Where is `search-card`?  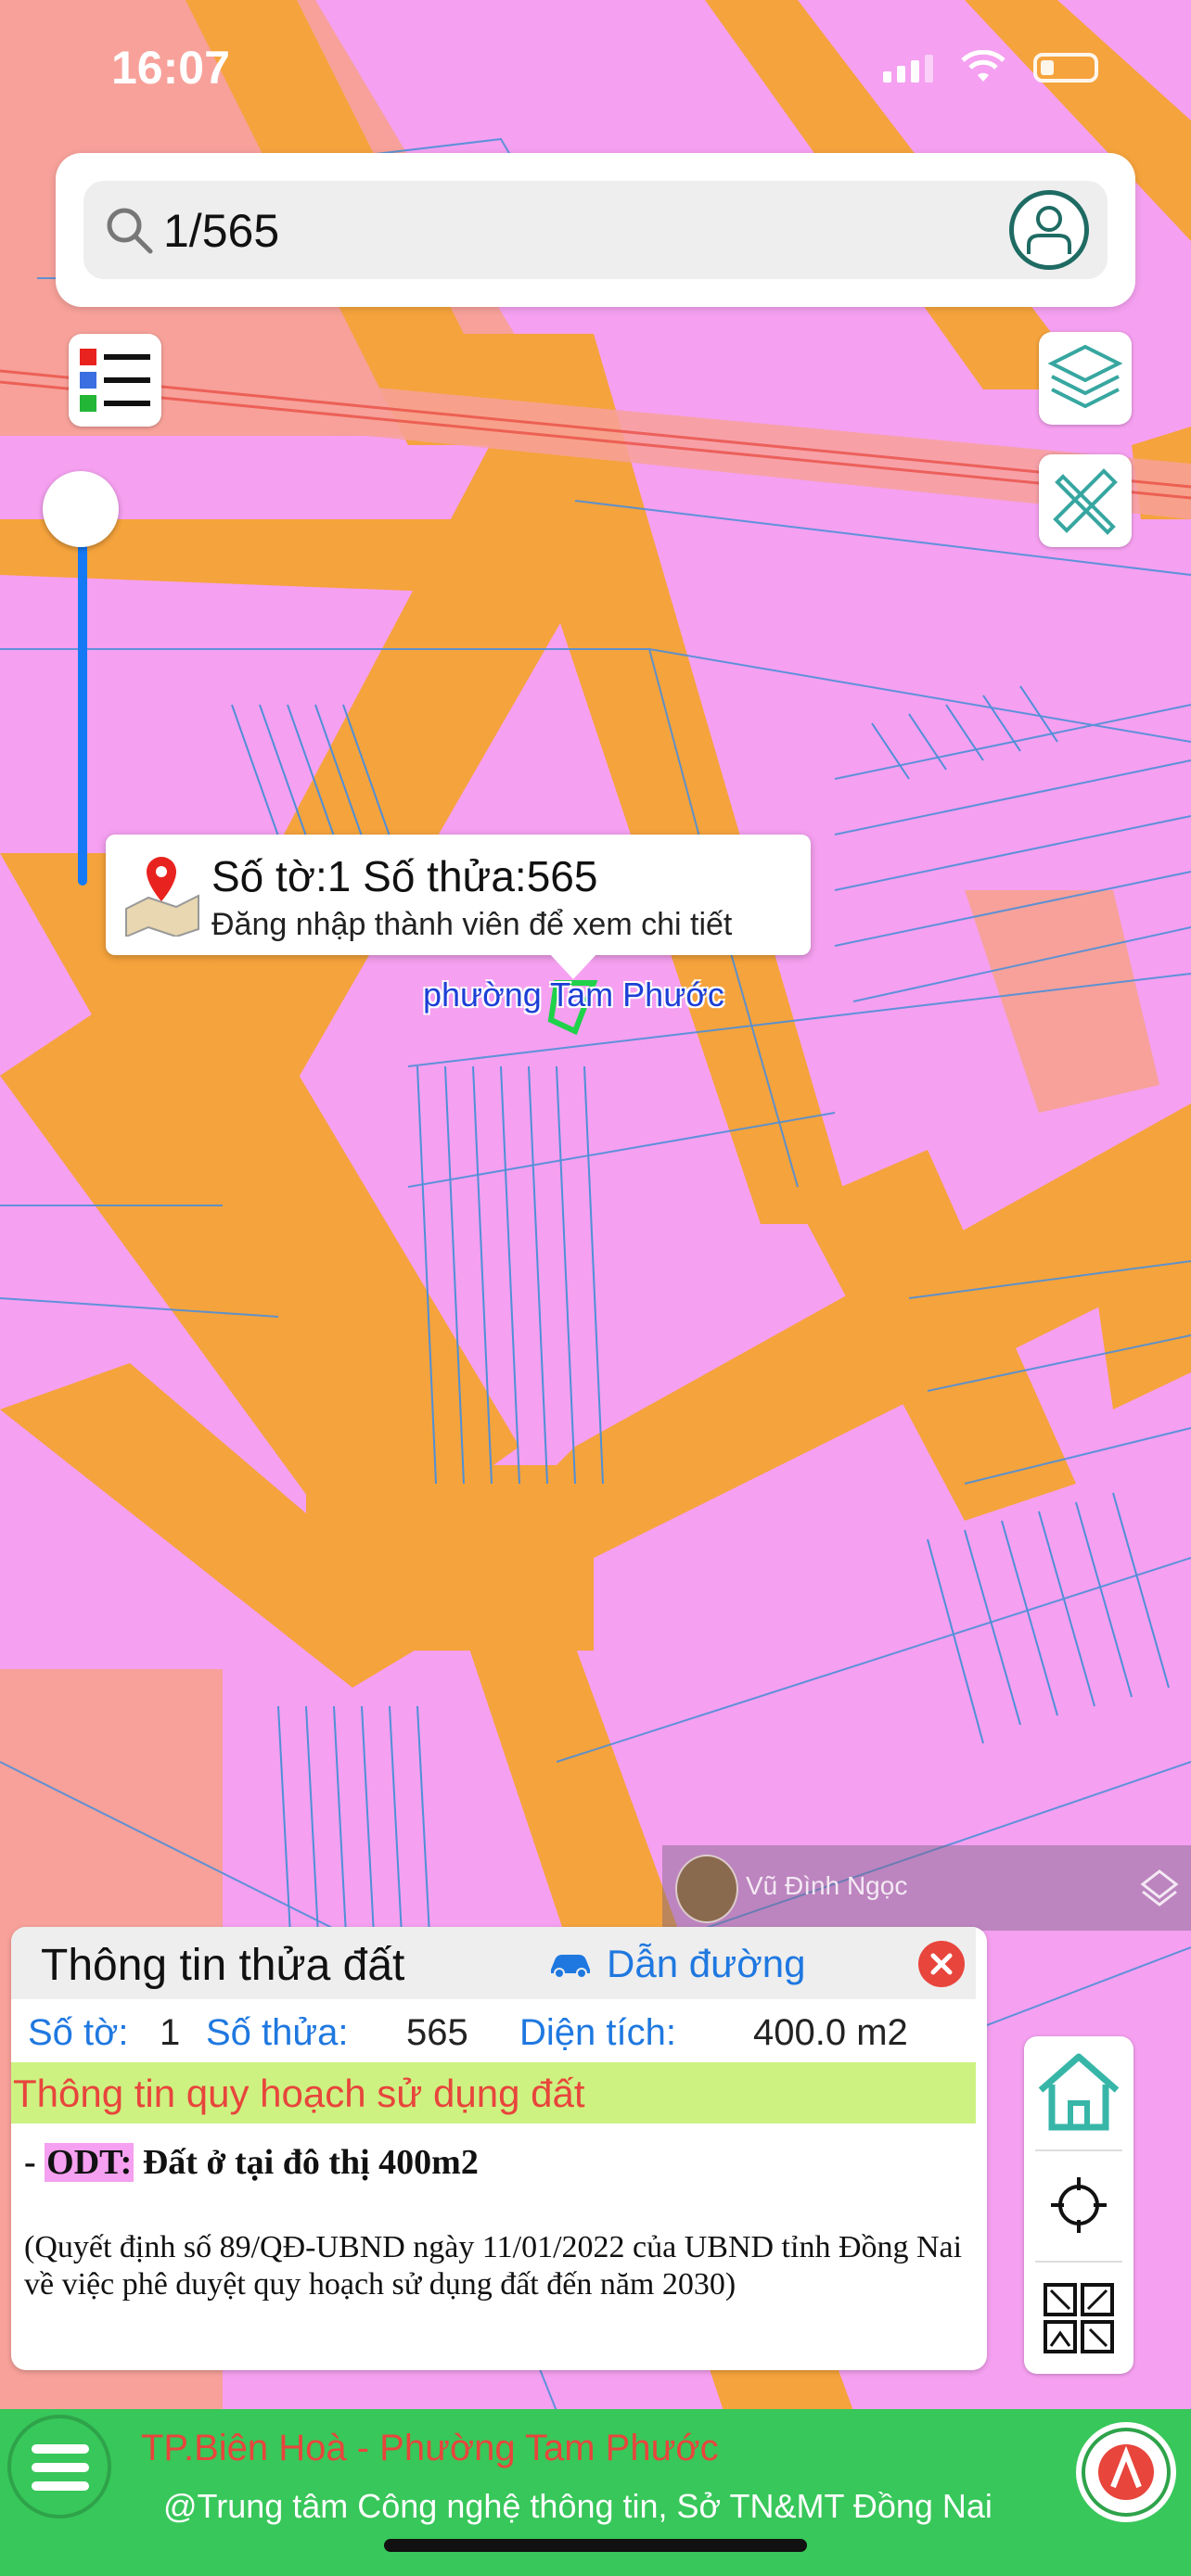
search-card is located at coordinates (595, 230).